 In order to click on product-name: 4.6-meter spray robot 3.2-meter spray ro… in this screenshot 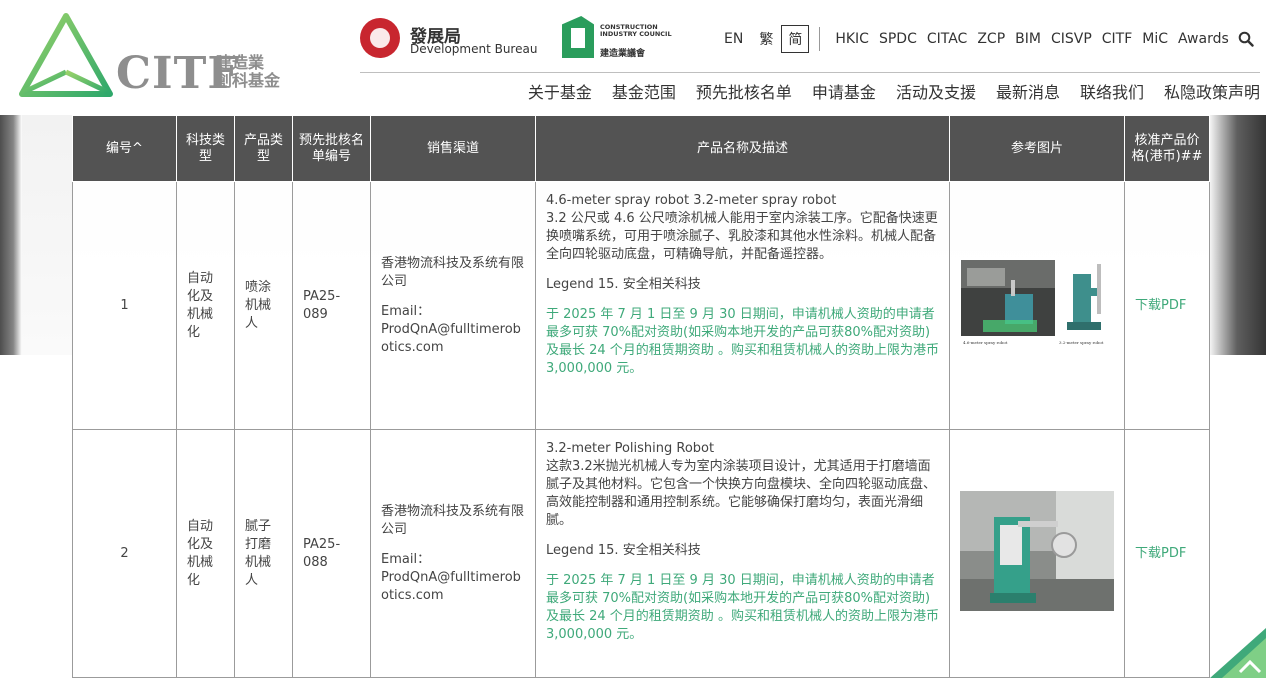, I will do `click(691, 200)`.